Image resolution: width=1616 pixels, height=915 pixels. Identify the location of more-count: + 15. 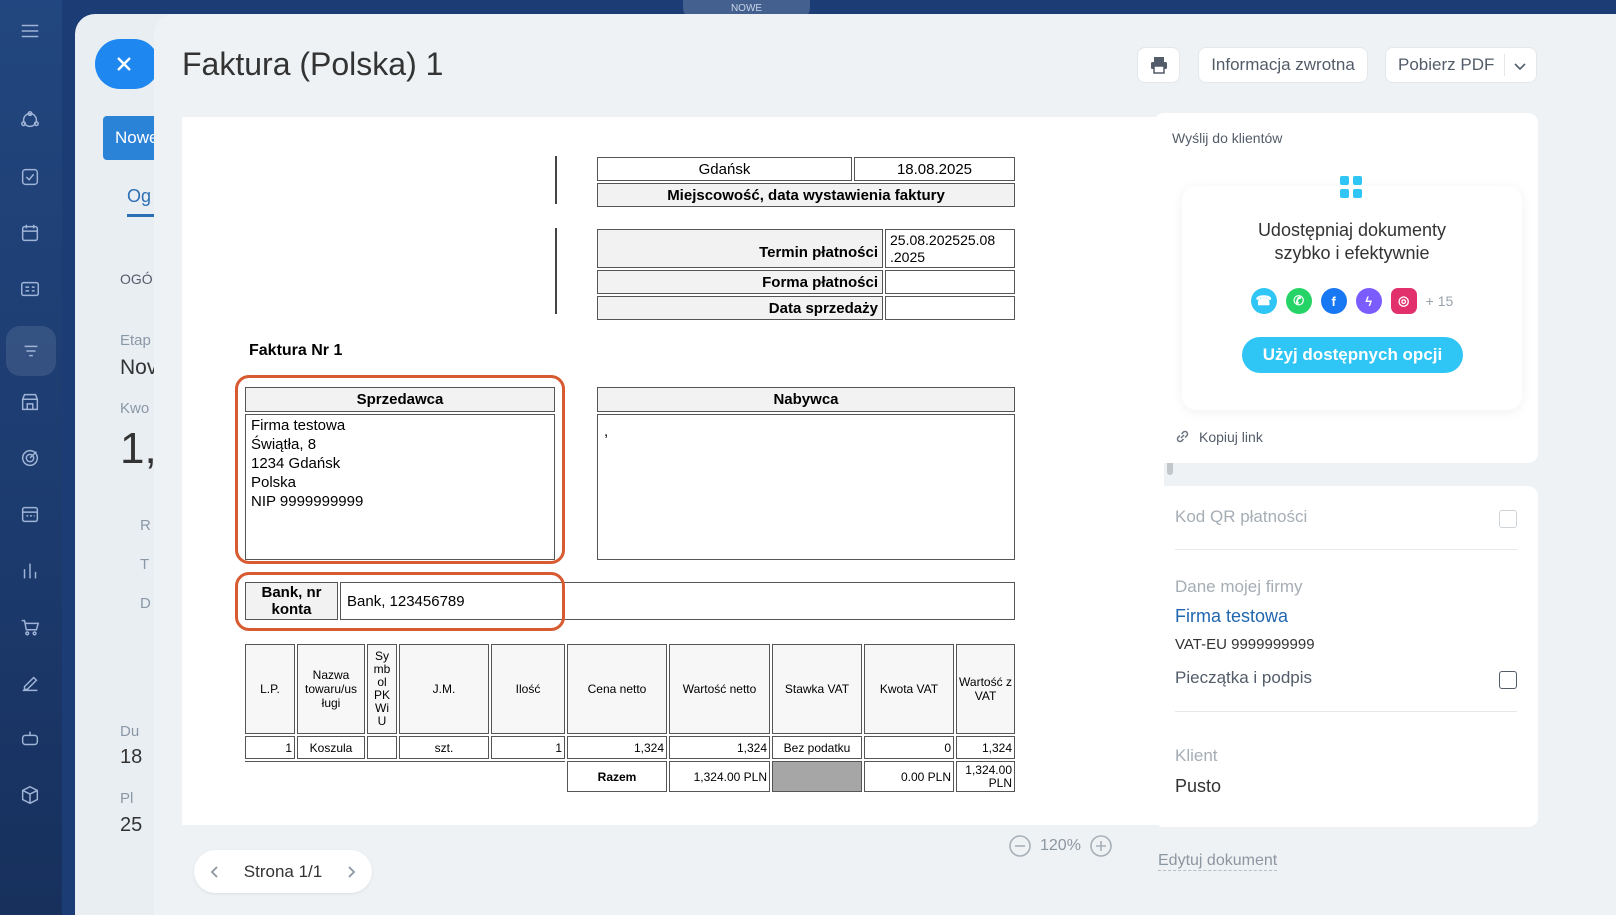
(1440, 301).